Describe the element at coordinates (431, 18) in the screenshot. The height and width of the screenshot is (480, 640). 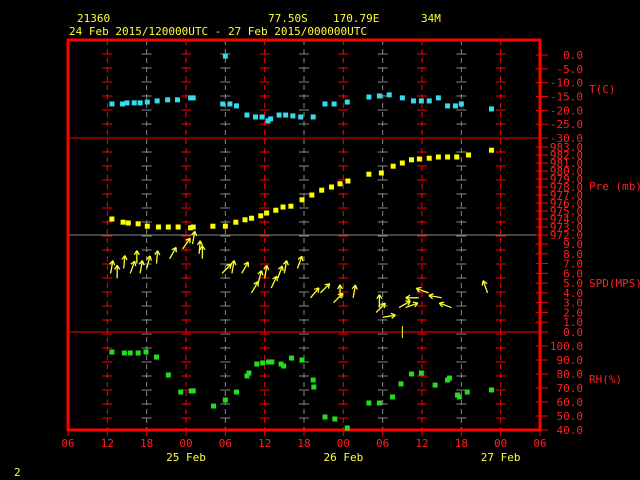
I see `elevation: 34M` at that location.